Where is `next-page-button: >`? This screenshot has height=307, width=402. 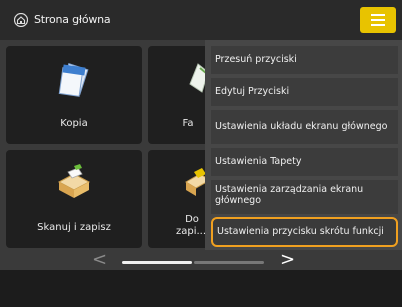
next-page-button: > is located at coordinates (287, 260).